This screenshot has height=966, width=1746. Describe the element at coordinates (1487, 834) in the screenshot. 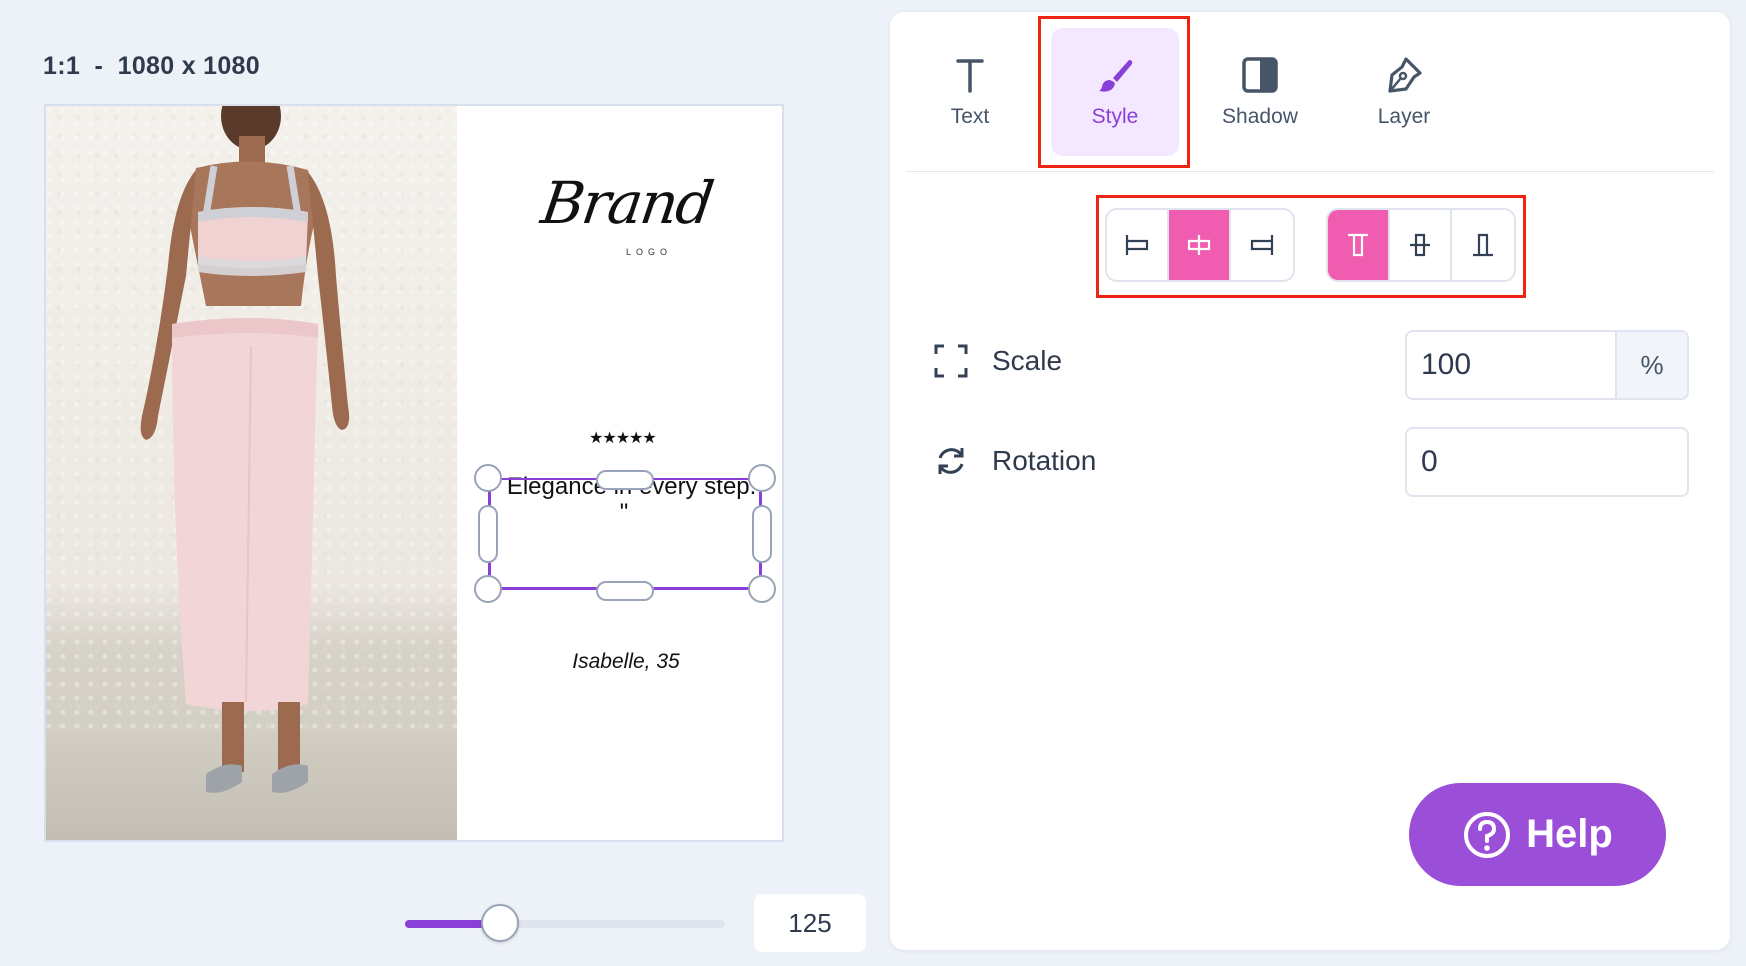

I see `question-icon` at that location.